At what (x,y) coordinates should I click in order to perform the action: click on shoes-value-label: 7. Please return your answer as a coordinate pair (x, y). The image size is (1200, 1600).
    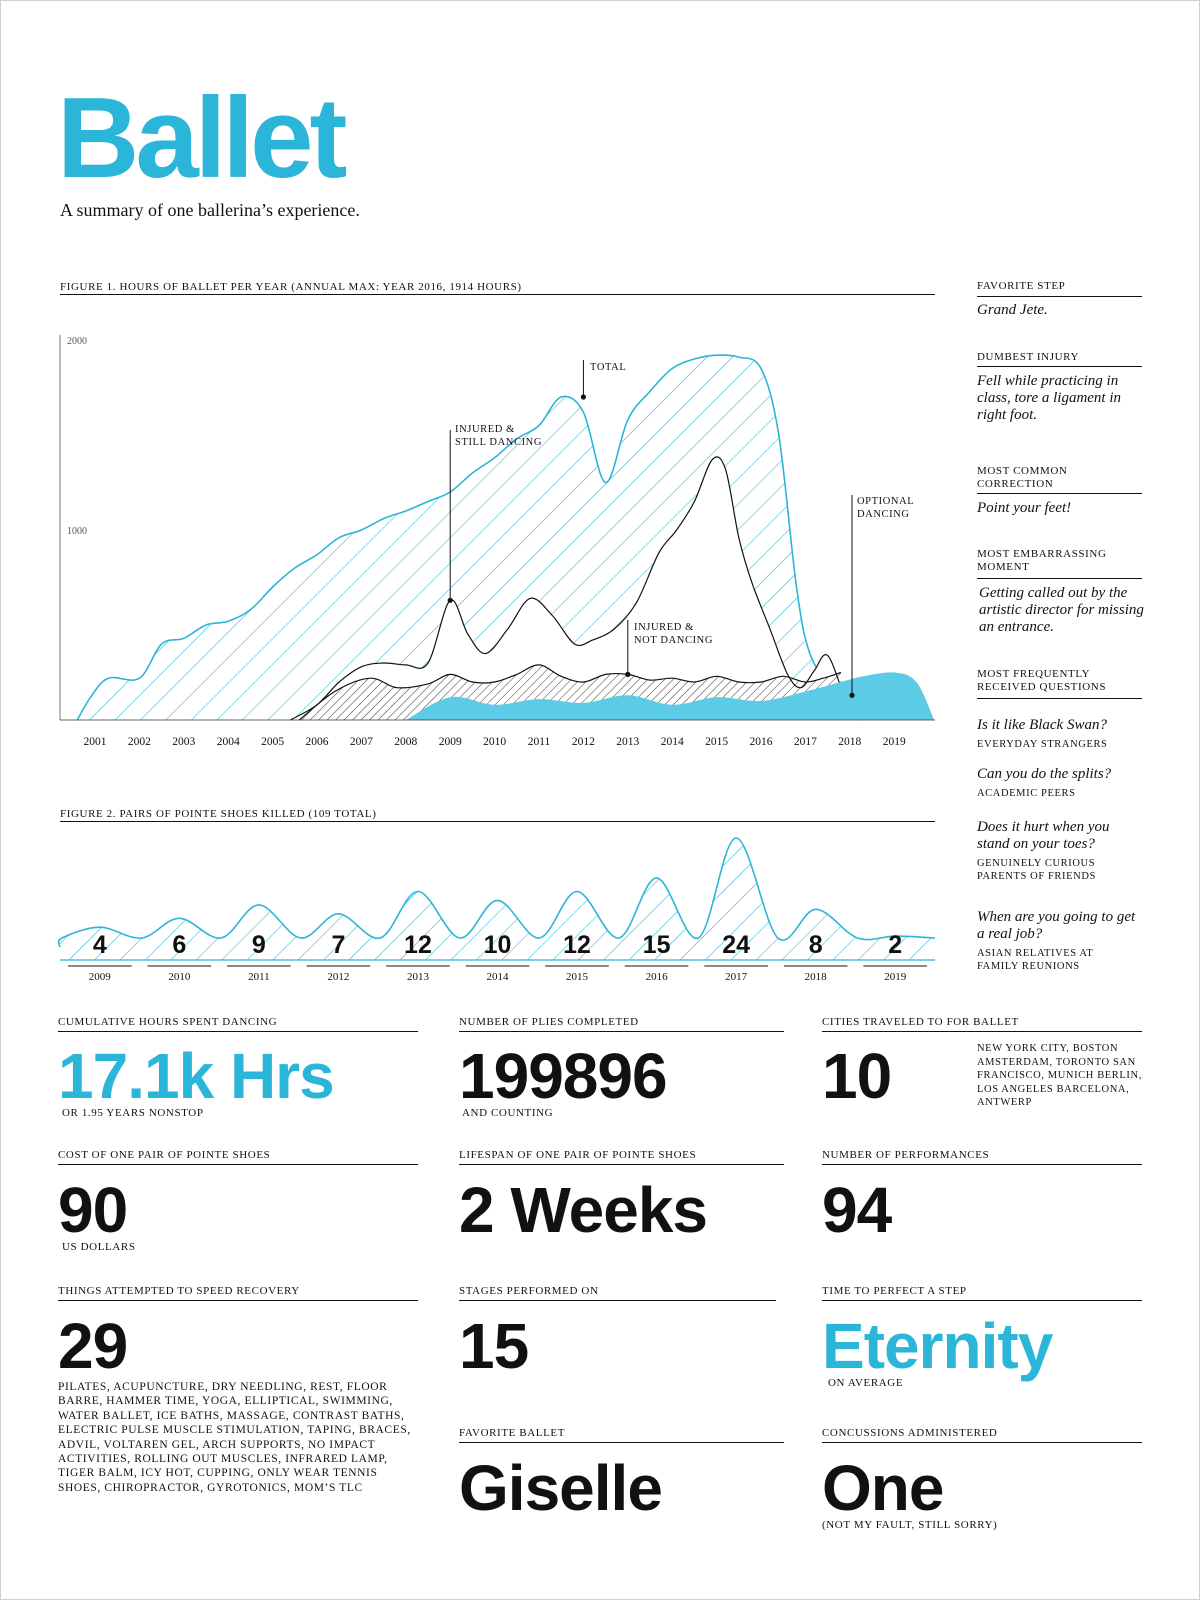
    Looking at the image, I should click on (338, 945).